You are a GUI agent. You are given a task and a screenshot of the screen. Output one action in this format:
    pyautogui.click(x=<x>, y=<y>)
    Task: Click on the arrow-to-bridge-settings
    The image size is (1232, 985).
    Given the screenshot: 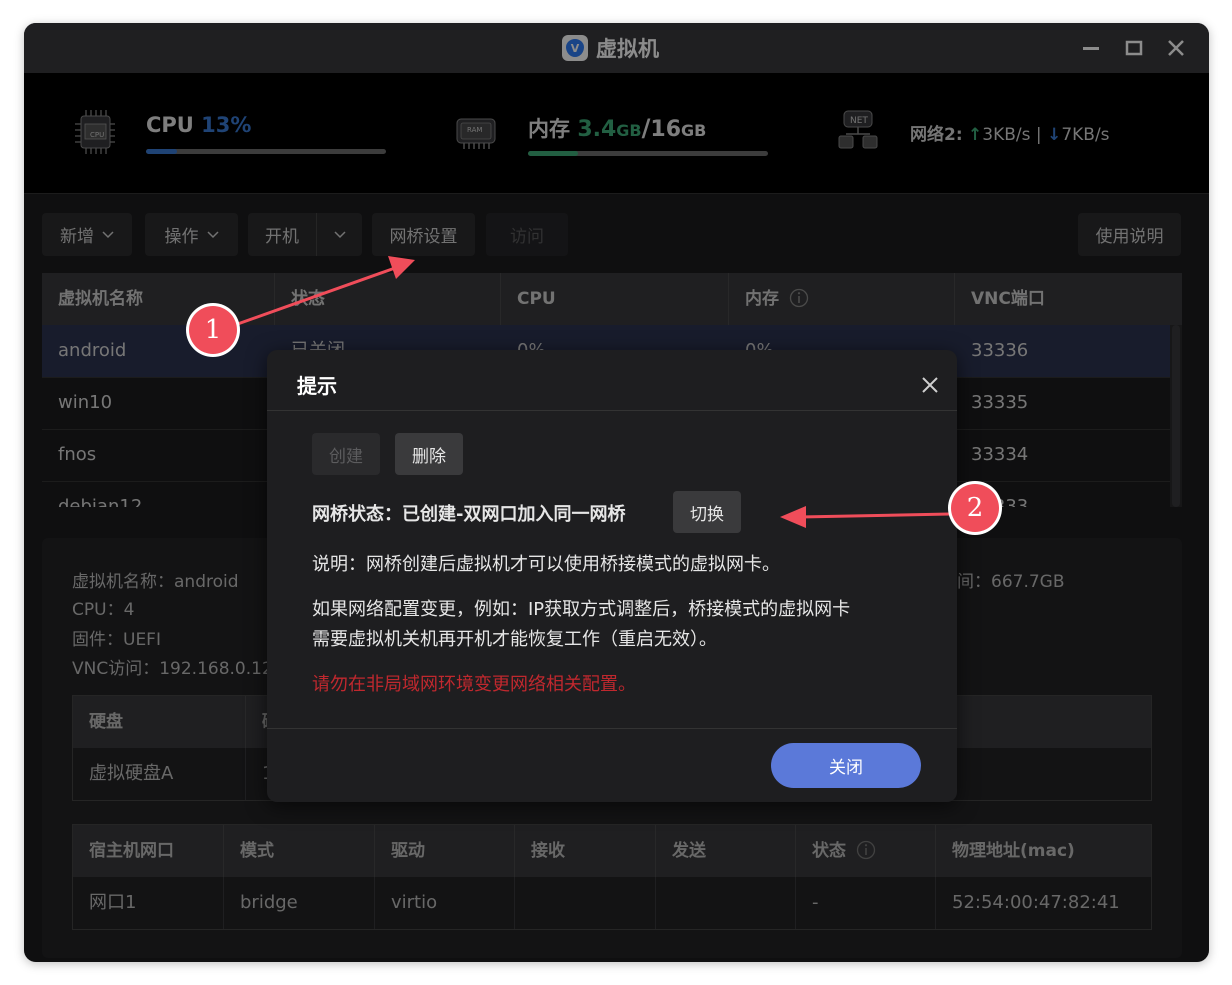 What is the action you would take?
    pyautogui.click(x=323, y=292)
    